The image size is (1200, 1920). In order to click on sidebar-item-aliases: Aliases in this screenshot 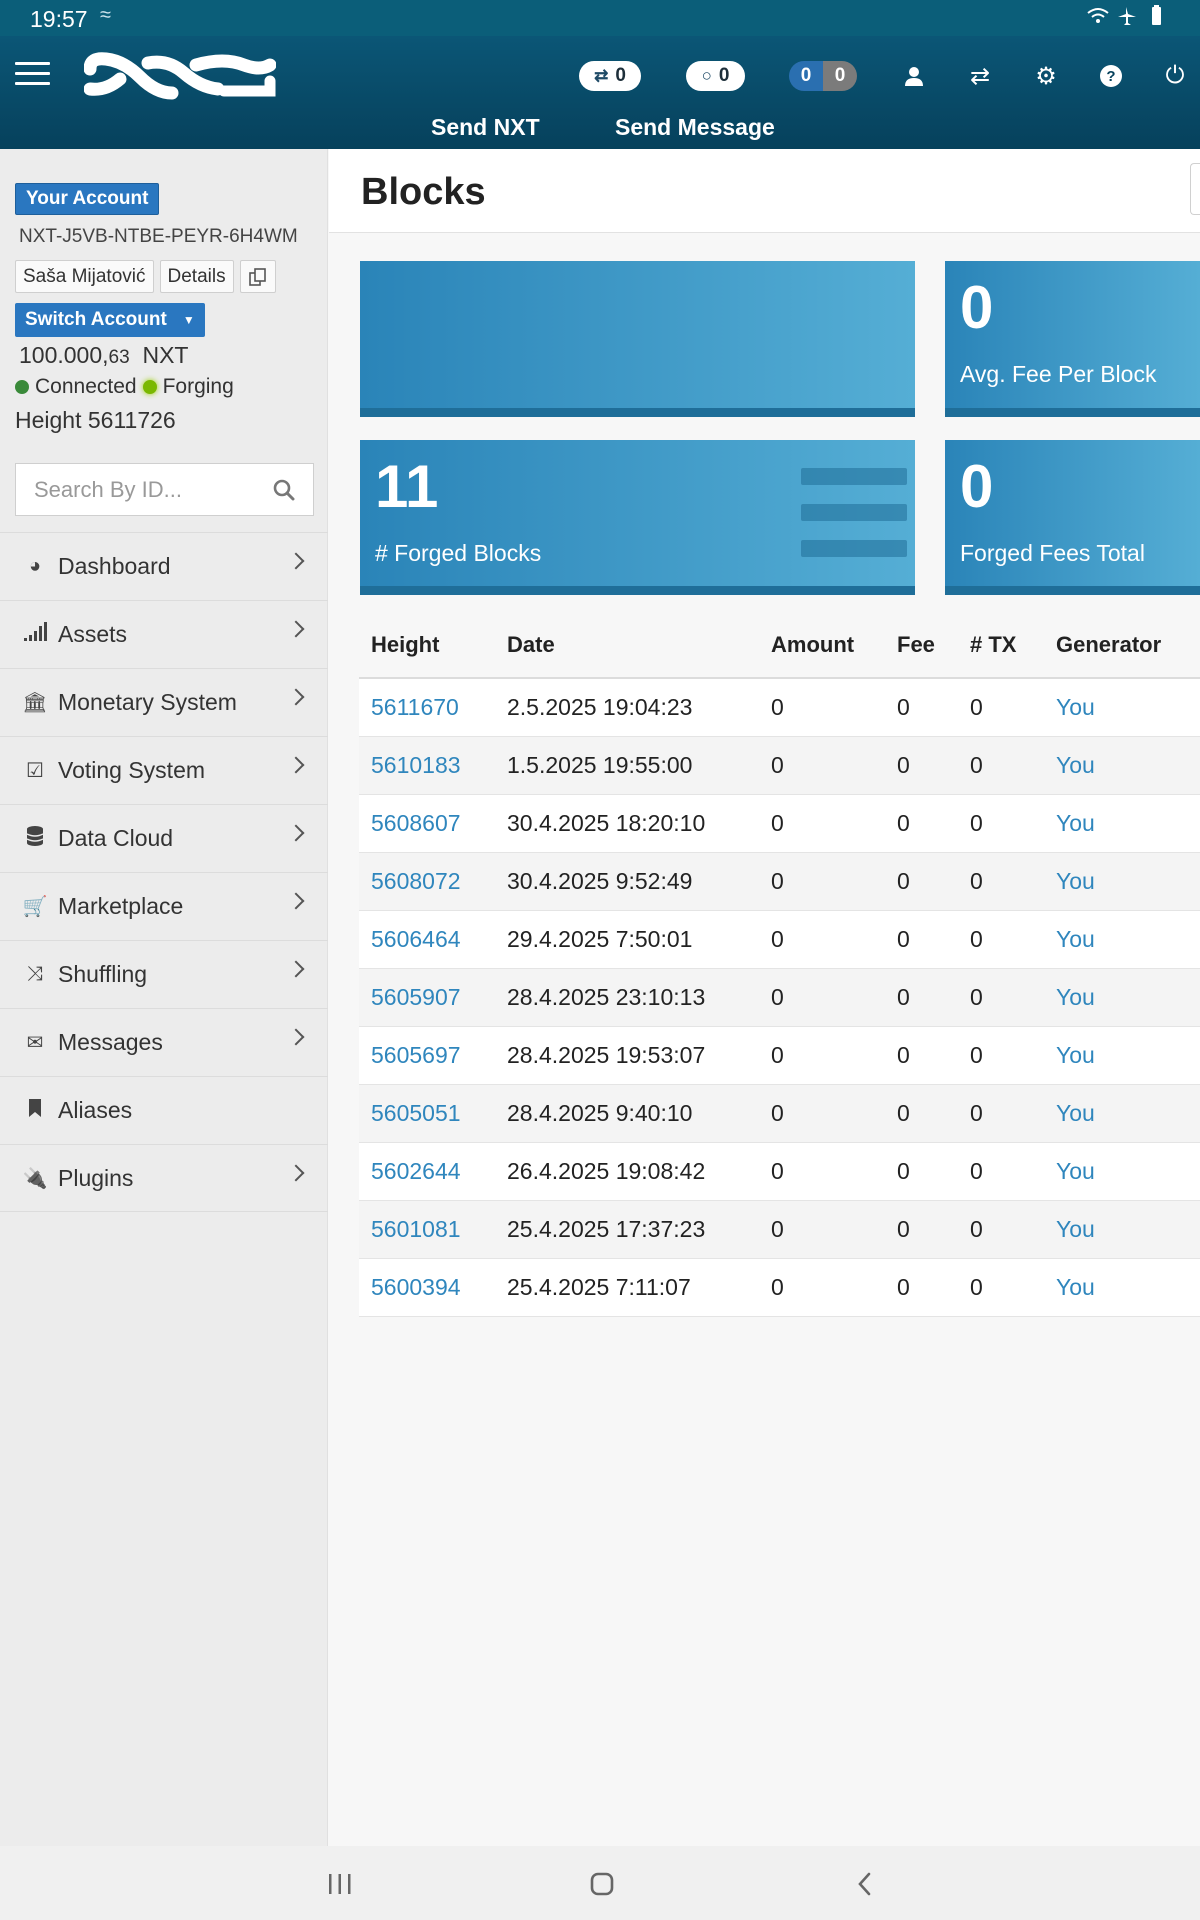, I will do `click(164, 1110)`.